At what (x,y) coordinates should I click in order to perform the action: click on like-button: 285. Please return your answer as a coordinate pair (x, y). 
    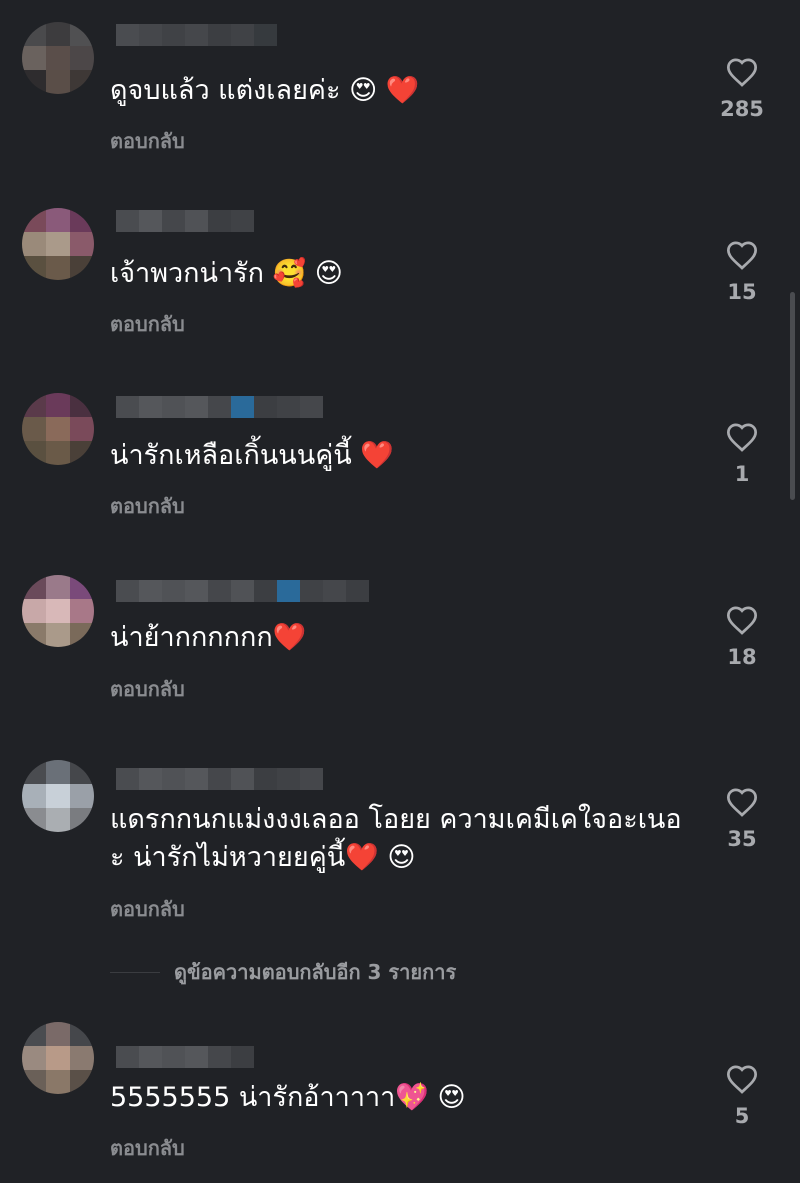
    Looking at the image, I should click on (742, 89).